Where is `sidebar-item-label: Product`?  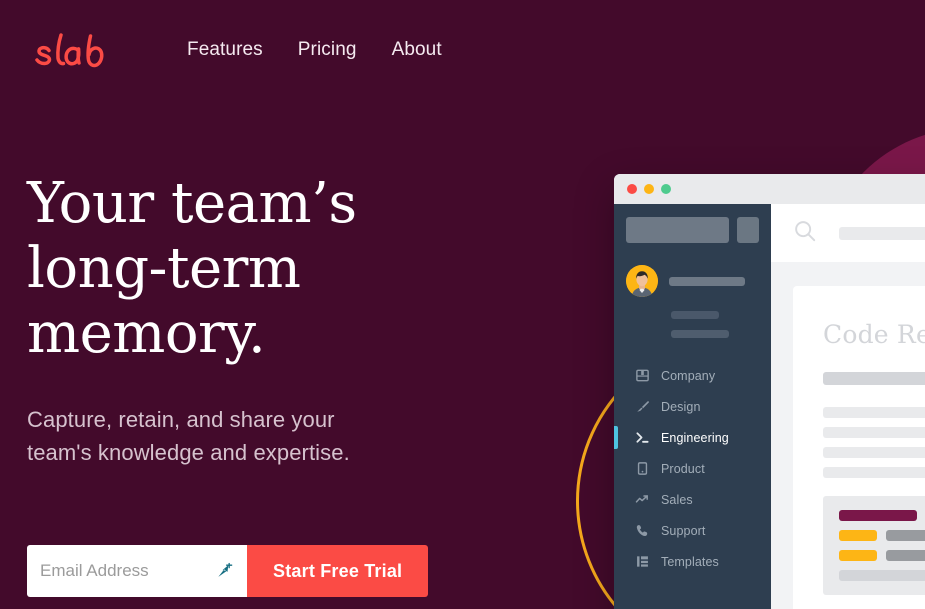
sidebar-item-label: Product is located at coordinates (683, 468).